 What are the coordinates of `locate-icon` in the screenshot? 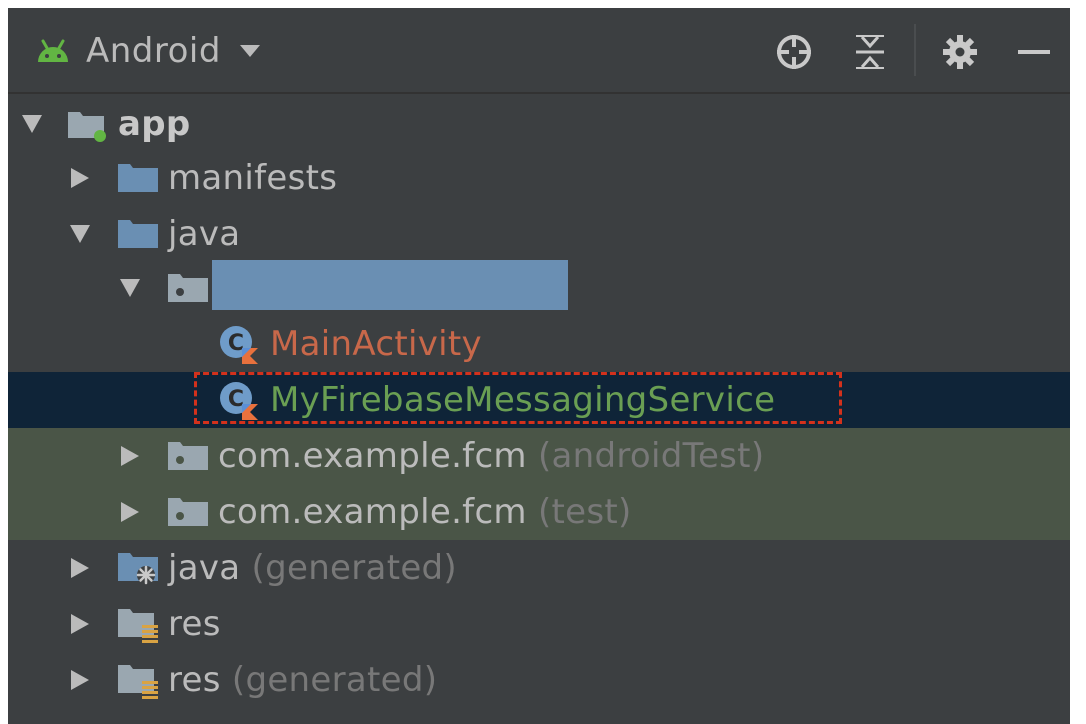 It's located at (794, 52).